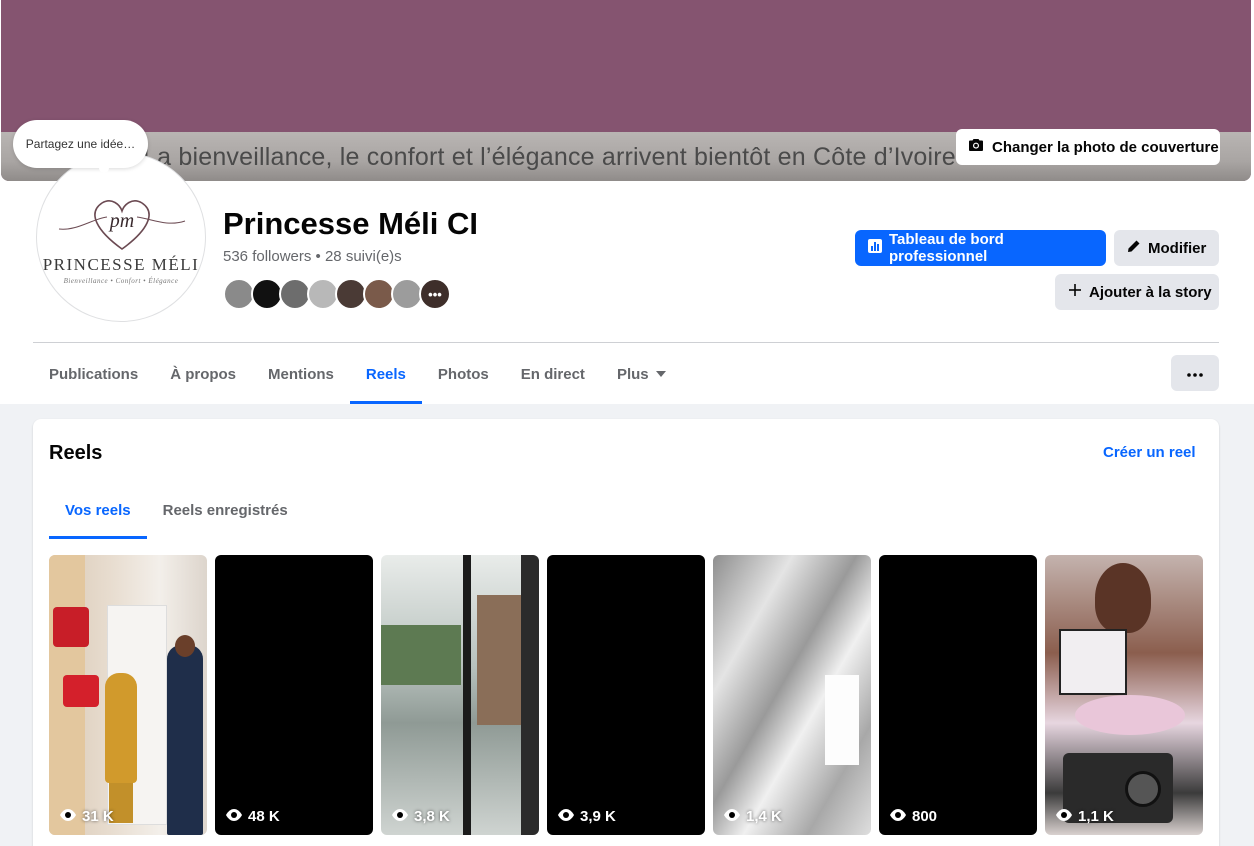  I want to click on reel-thumbnail: 1,1 K, so click(1124, 695).